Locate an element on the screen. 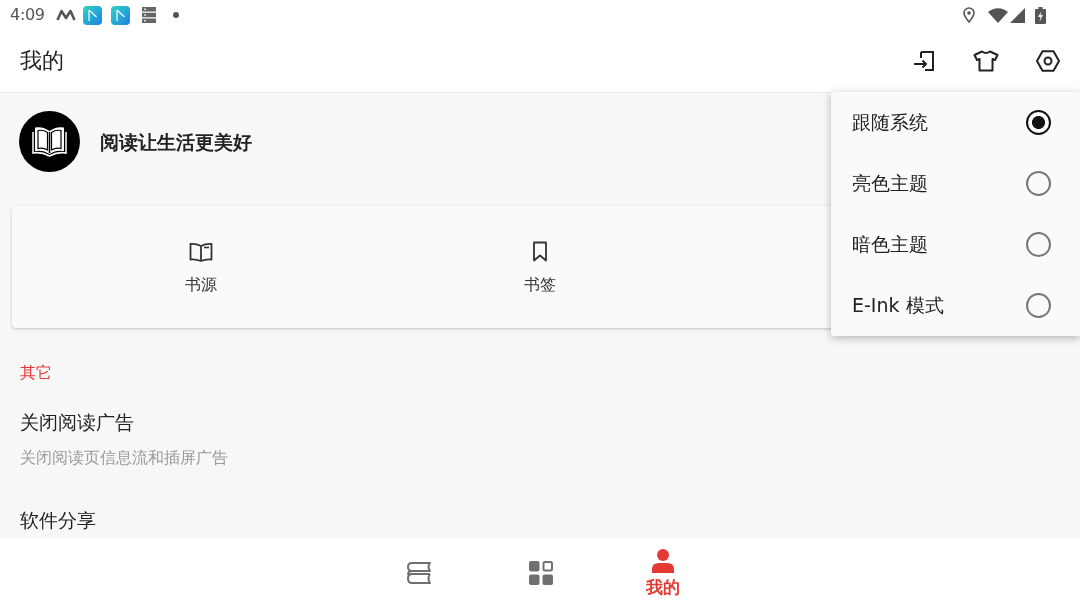 The width and height of the screenshot is (1080, 608). status-time: 4:09 is located at coordinates (27, 15).